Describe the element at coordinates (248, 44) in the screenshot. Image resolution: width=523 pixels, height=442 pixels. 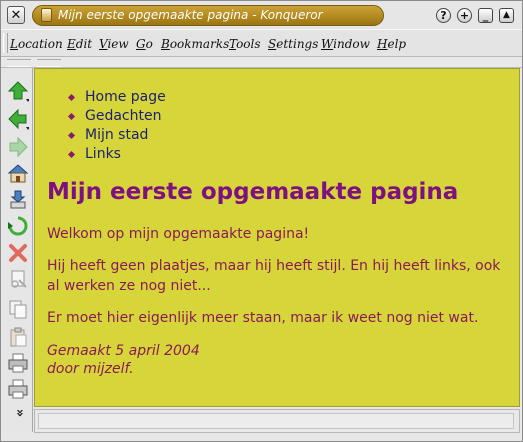
I see `menu-tools-label: ools` at that location.